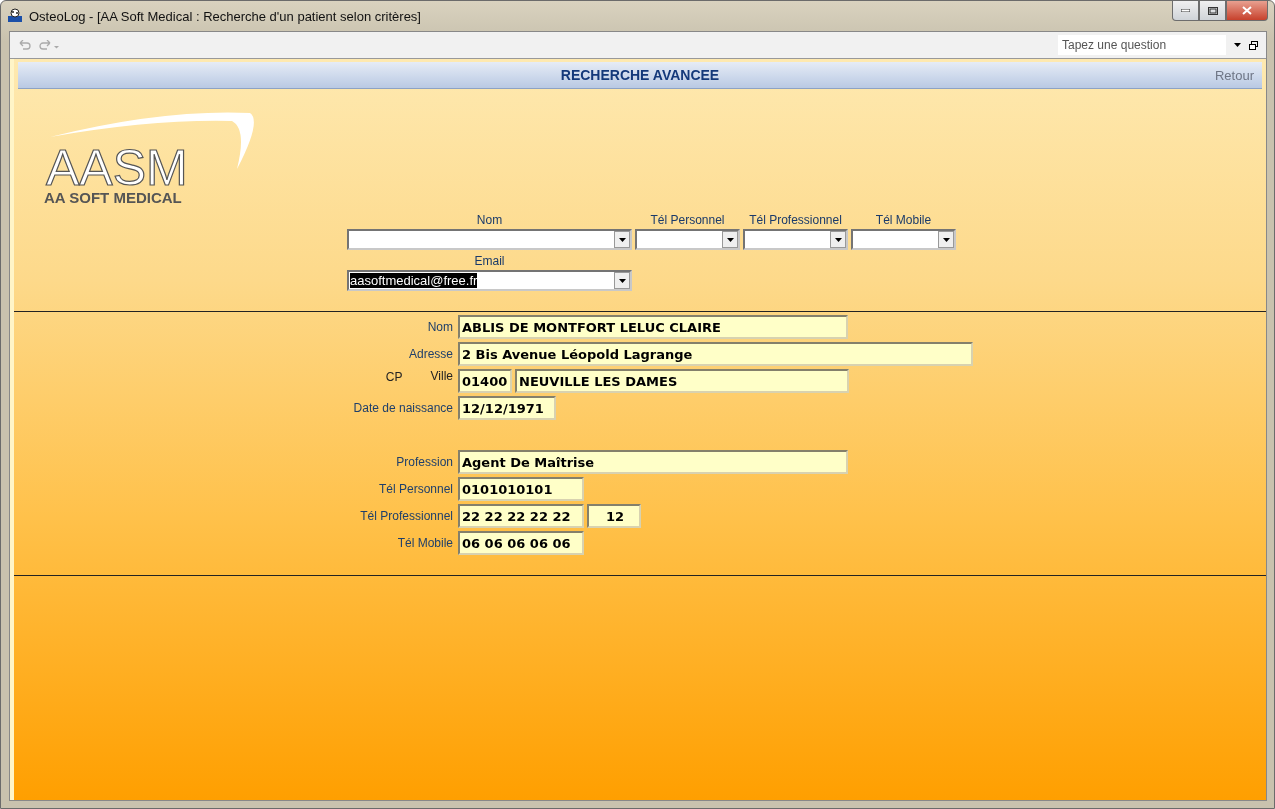  Describe the element at coordinates (521, 543) in the screenshot. I see `input-field: 06 06 06 06 06` at that location.